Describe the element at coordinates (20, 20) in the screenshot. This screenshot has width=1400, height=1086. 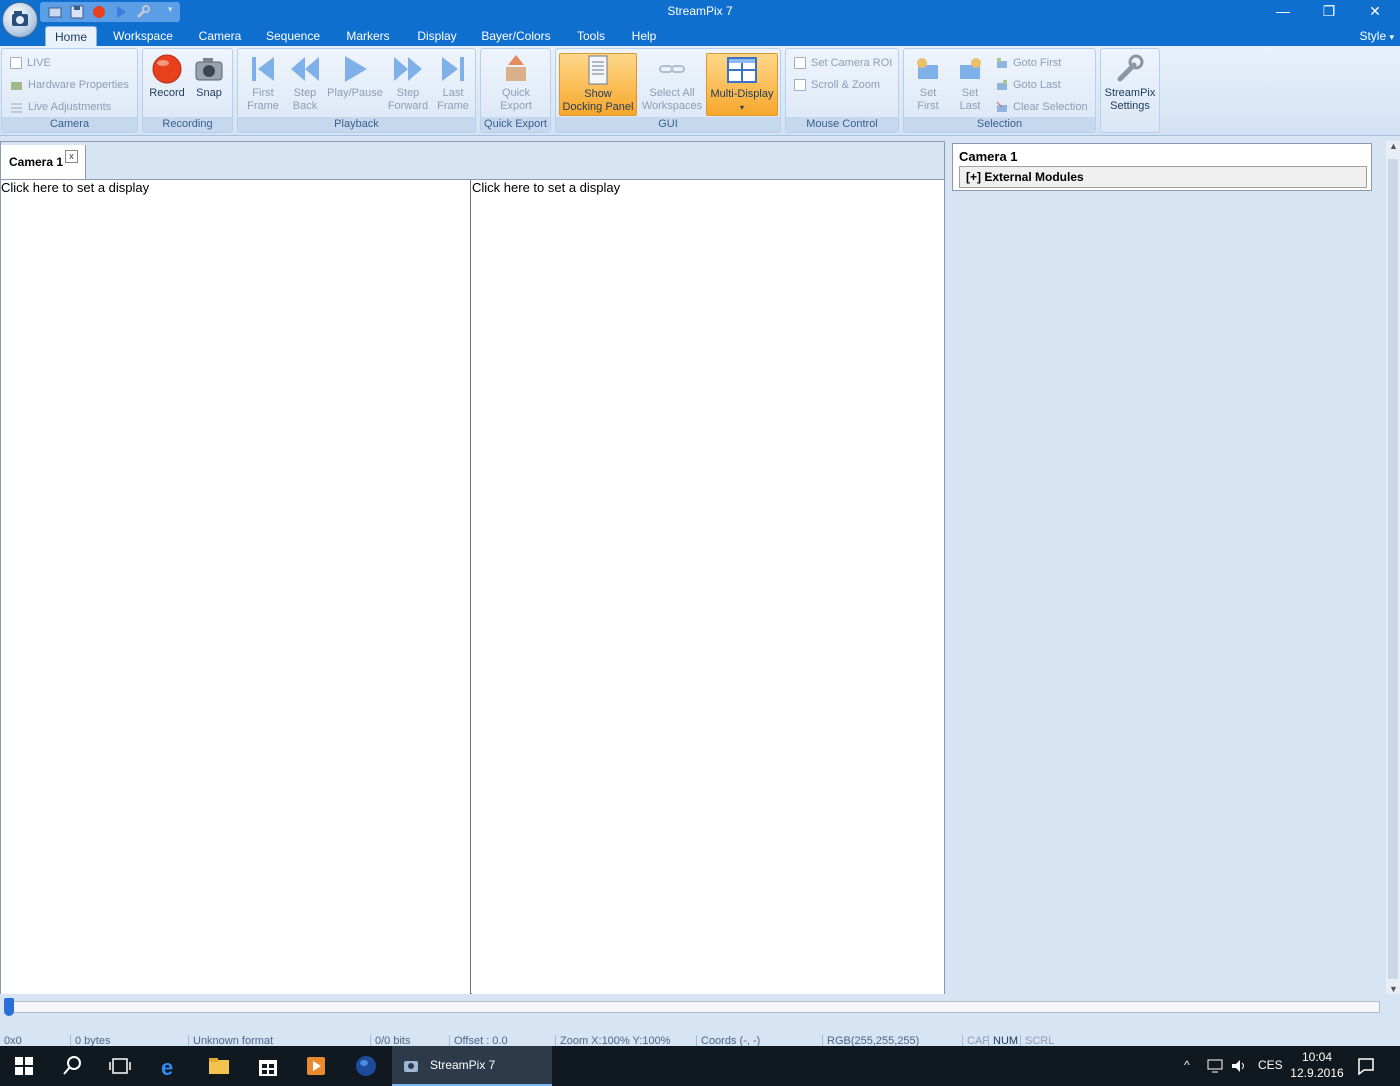
I see `app-menu-button` at that location.